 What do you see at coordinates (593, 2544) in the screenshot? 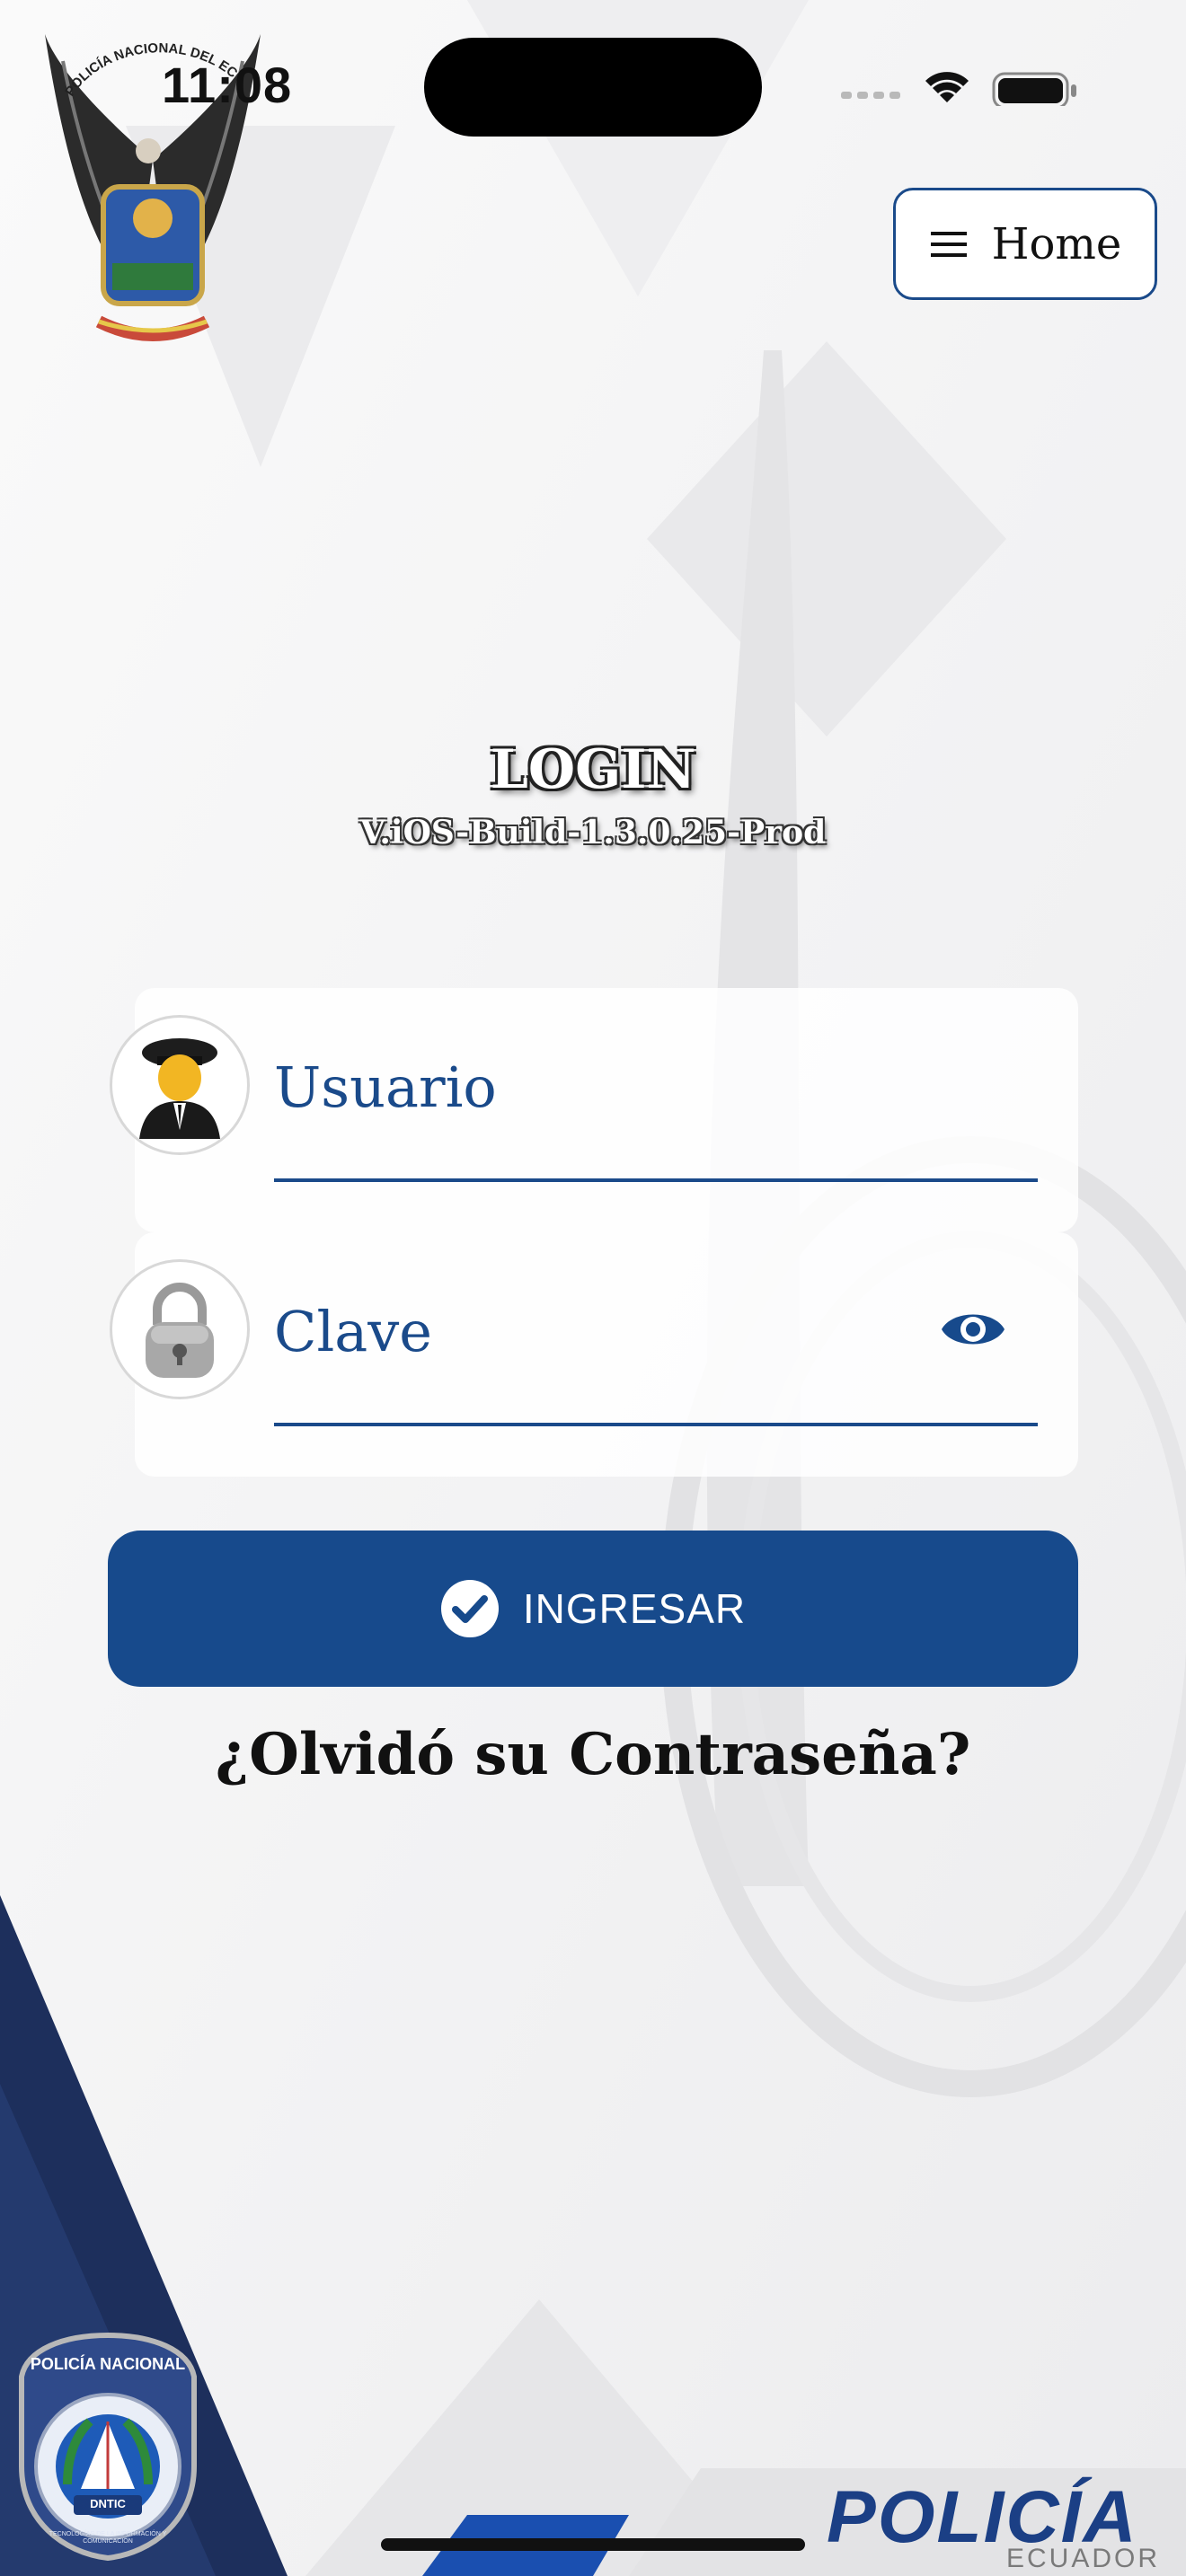
I see `home-indicator` at bounding box center [593, 2544].